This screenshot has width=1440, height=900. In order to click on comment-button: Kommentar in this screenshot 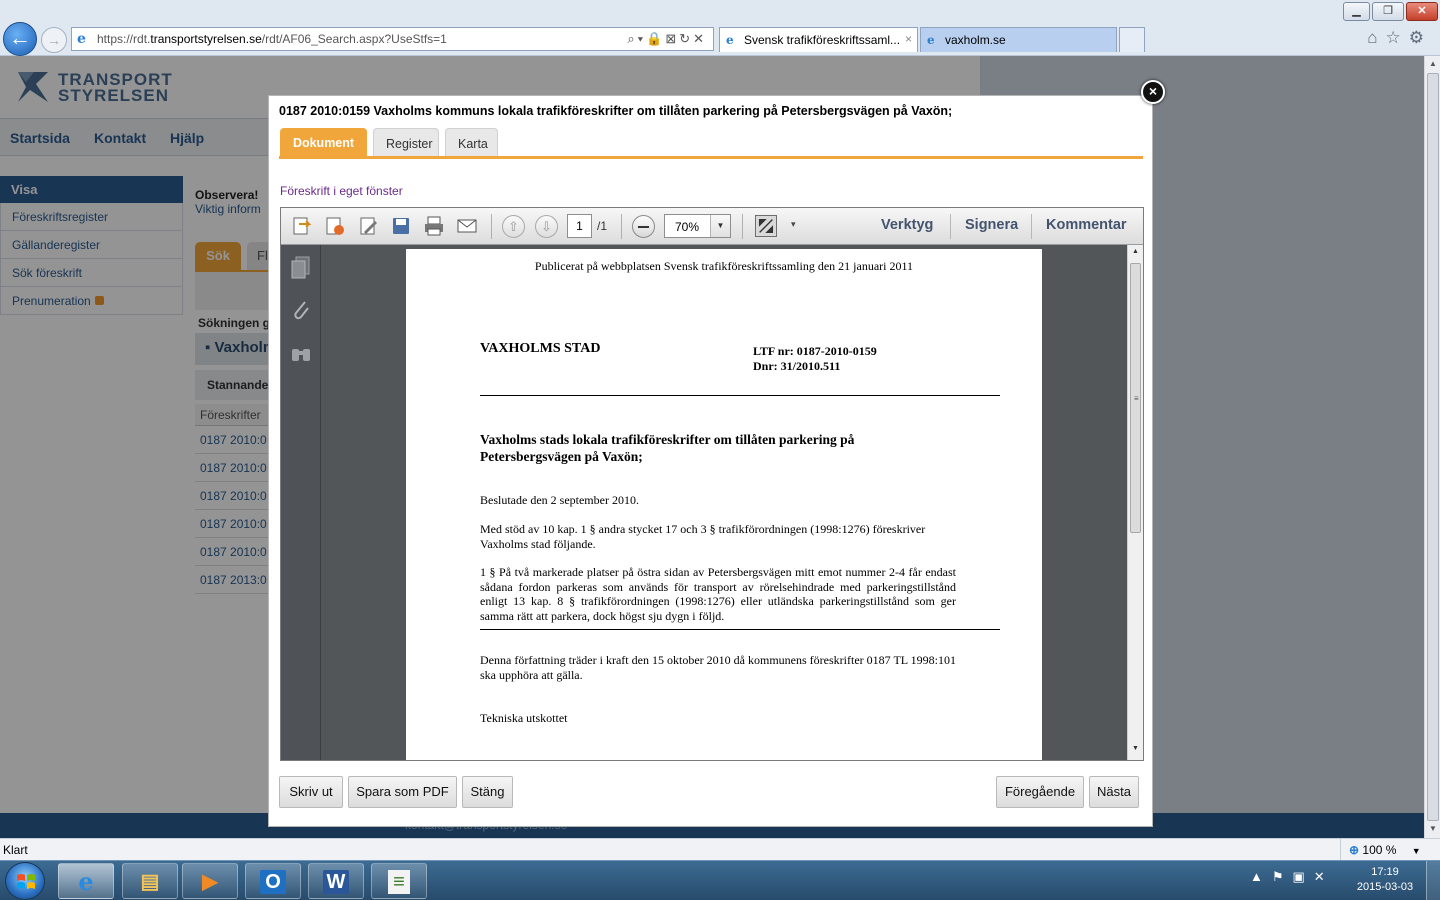, I will do `click(1086, 225)`.